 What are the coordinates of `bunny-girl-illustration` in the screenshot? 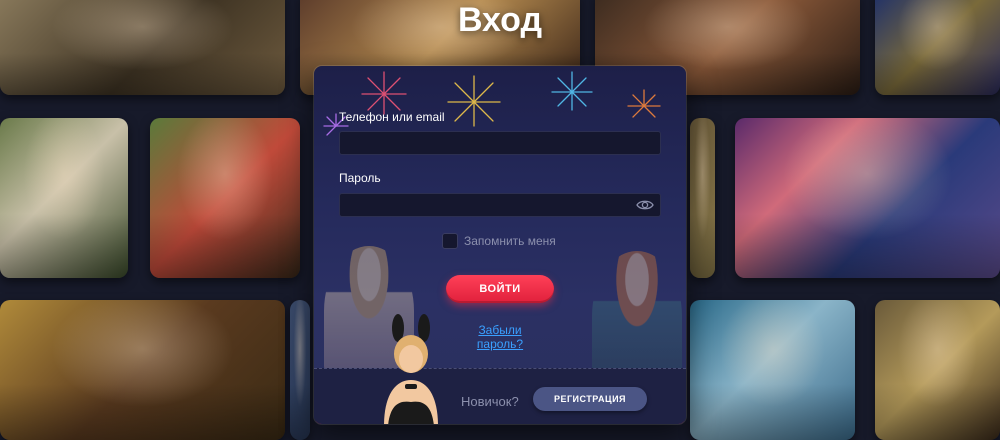 It's located at (411, 369).